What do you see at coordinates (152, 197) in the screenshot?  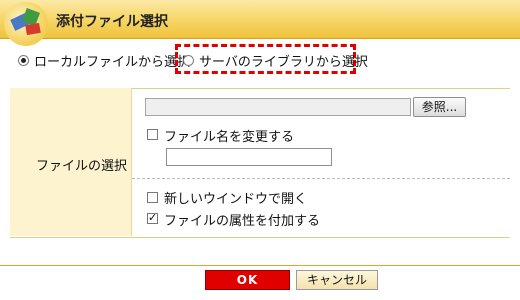 I see `new-window-checkbox` at bounding box center [152, 197].